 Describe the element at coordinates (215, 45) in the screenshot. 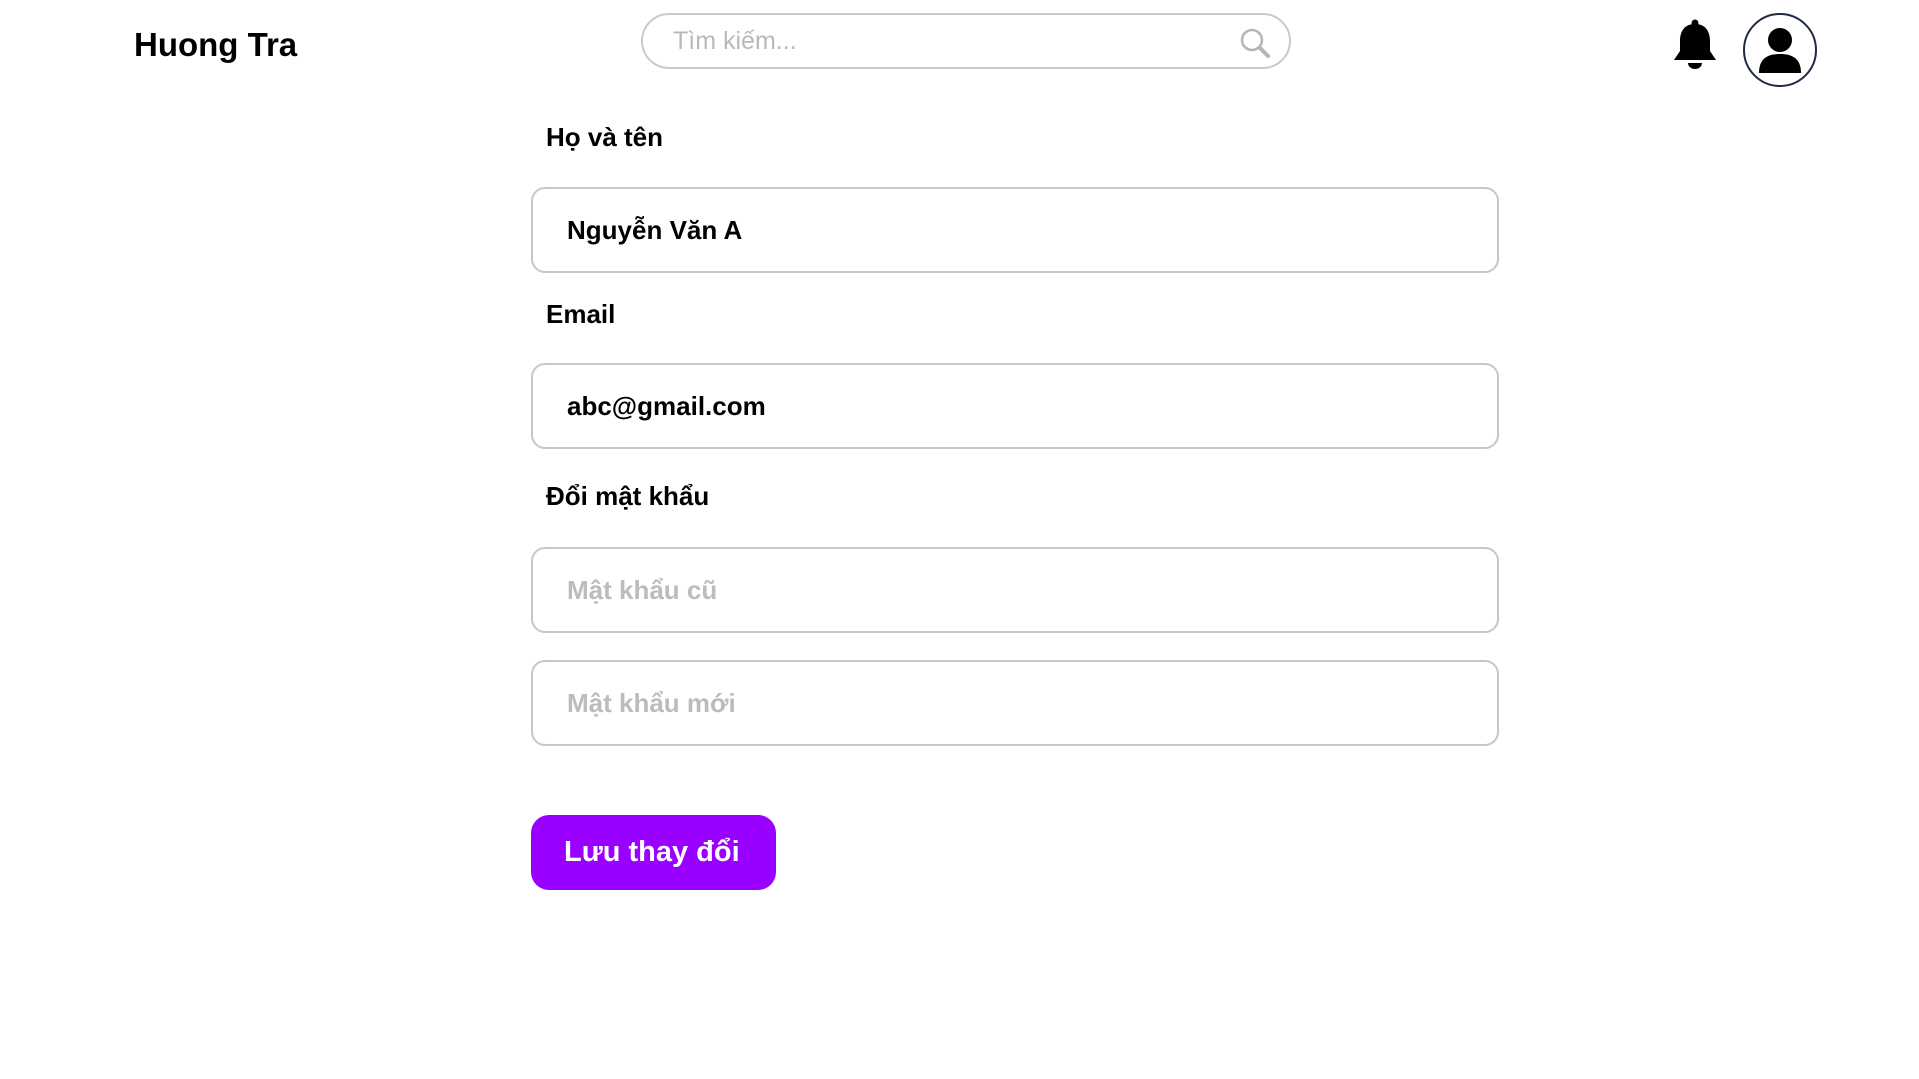

I see `brand-logo-text: Huong Tra` at that location.